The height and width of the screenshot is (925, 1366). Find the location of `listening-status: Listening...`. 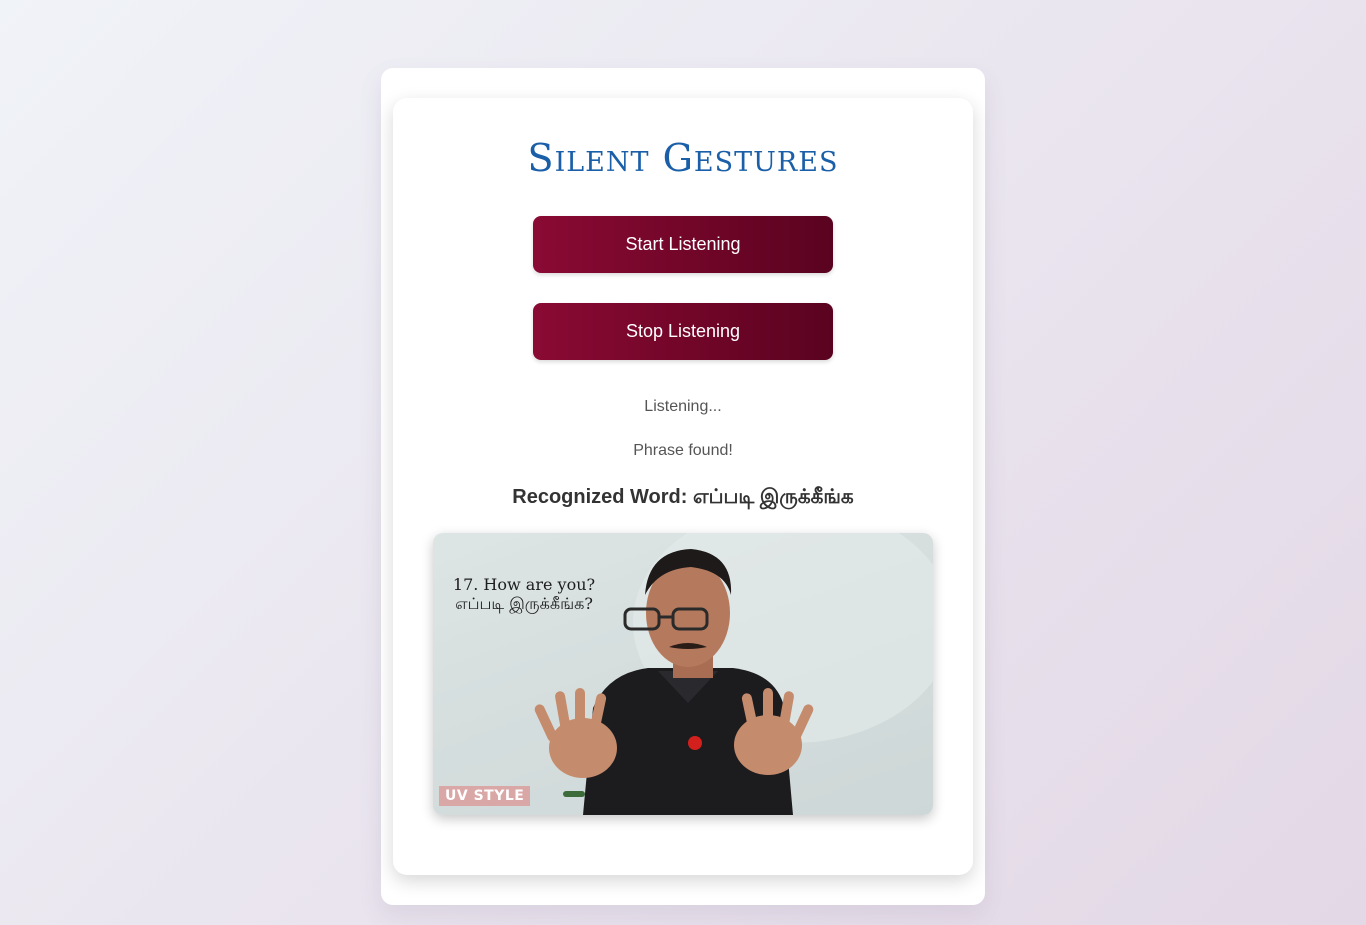

listening-status: Listening... is located at coordinates (683, 406).